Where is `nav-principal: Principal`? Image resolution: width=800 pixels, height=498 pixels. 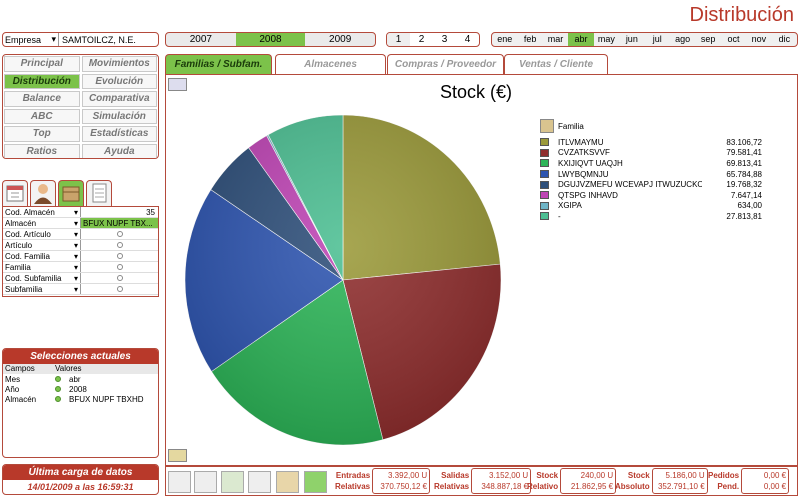
nav-principal: Principal is located at coordinates (42, 64).